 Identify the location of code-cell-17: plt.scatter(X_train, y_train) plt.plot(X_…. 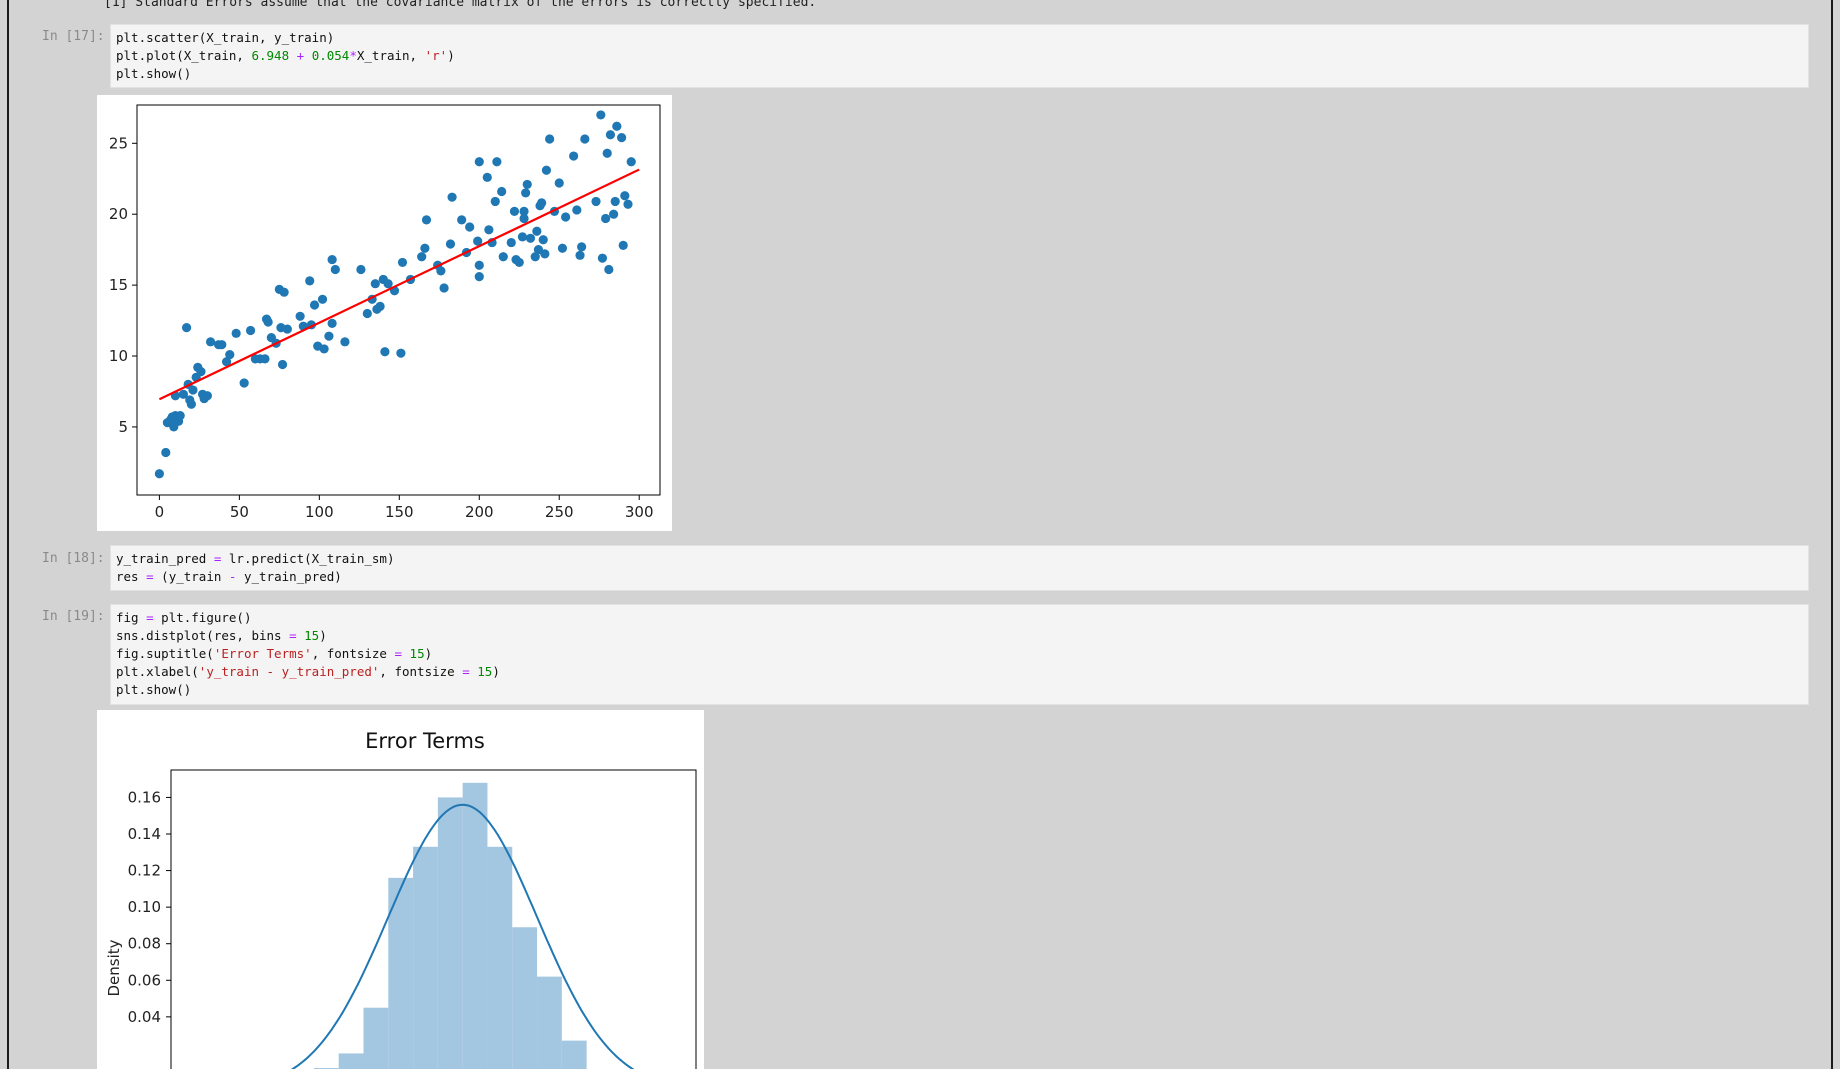
(959, 56).